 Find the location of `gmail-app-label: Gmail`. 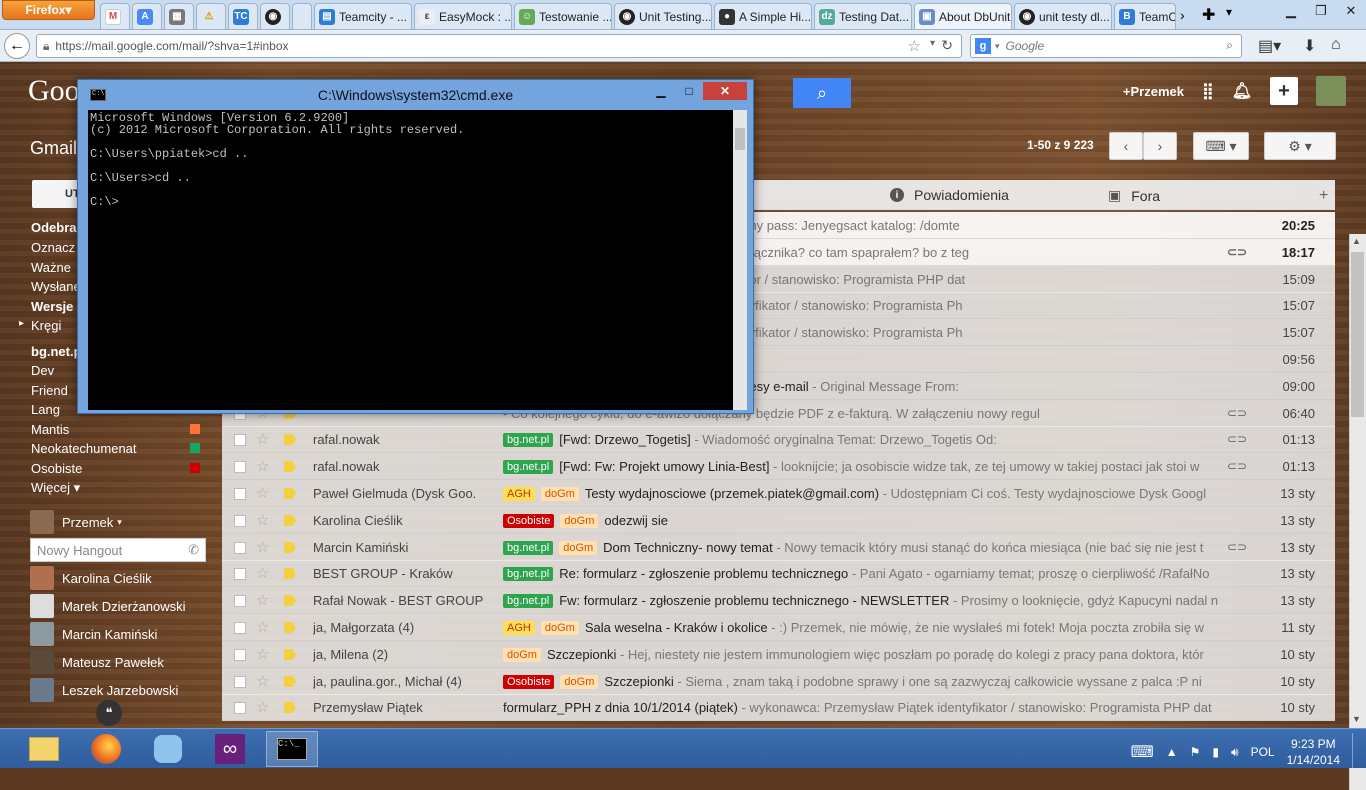

gmail-app-label: Gmail is located at coordinates (53, 148).